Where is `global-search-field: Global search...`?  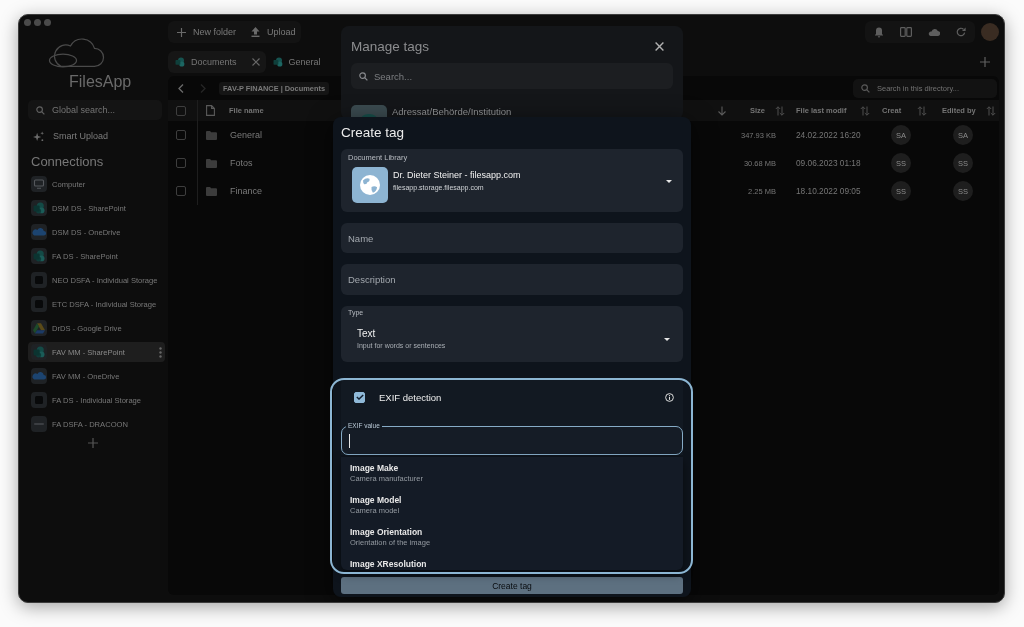 global-search-field: Global search... is located at coordinates (95, 110).